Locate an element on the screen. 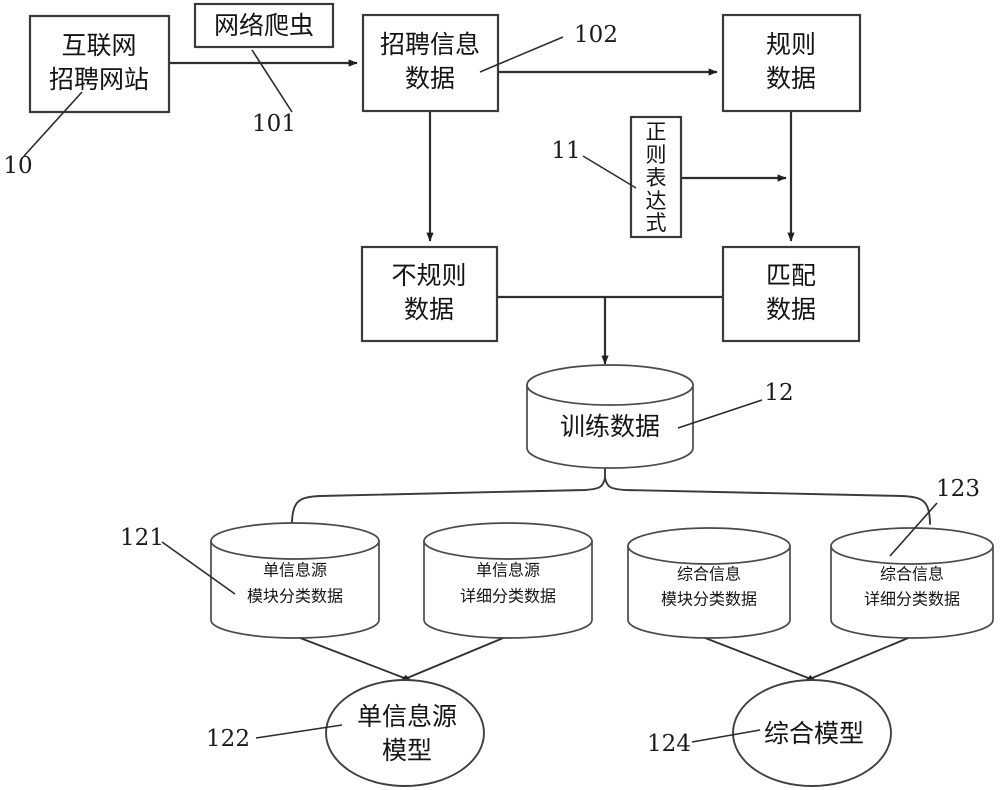 Image resolution: width=1000 pixels, height=790 pixels. box-matched-data-line-1: 数据 is located at coordinates (791, 309).